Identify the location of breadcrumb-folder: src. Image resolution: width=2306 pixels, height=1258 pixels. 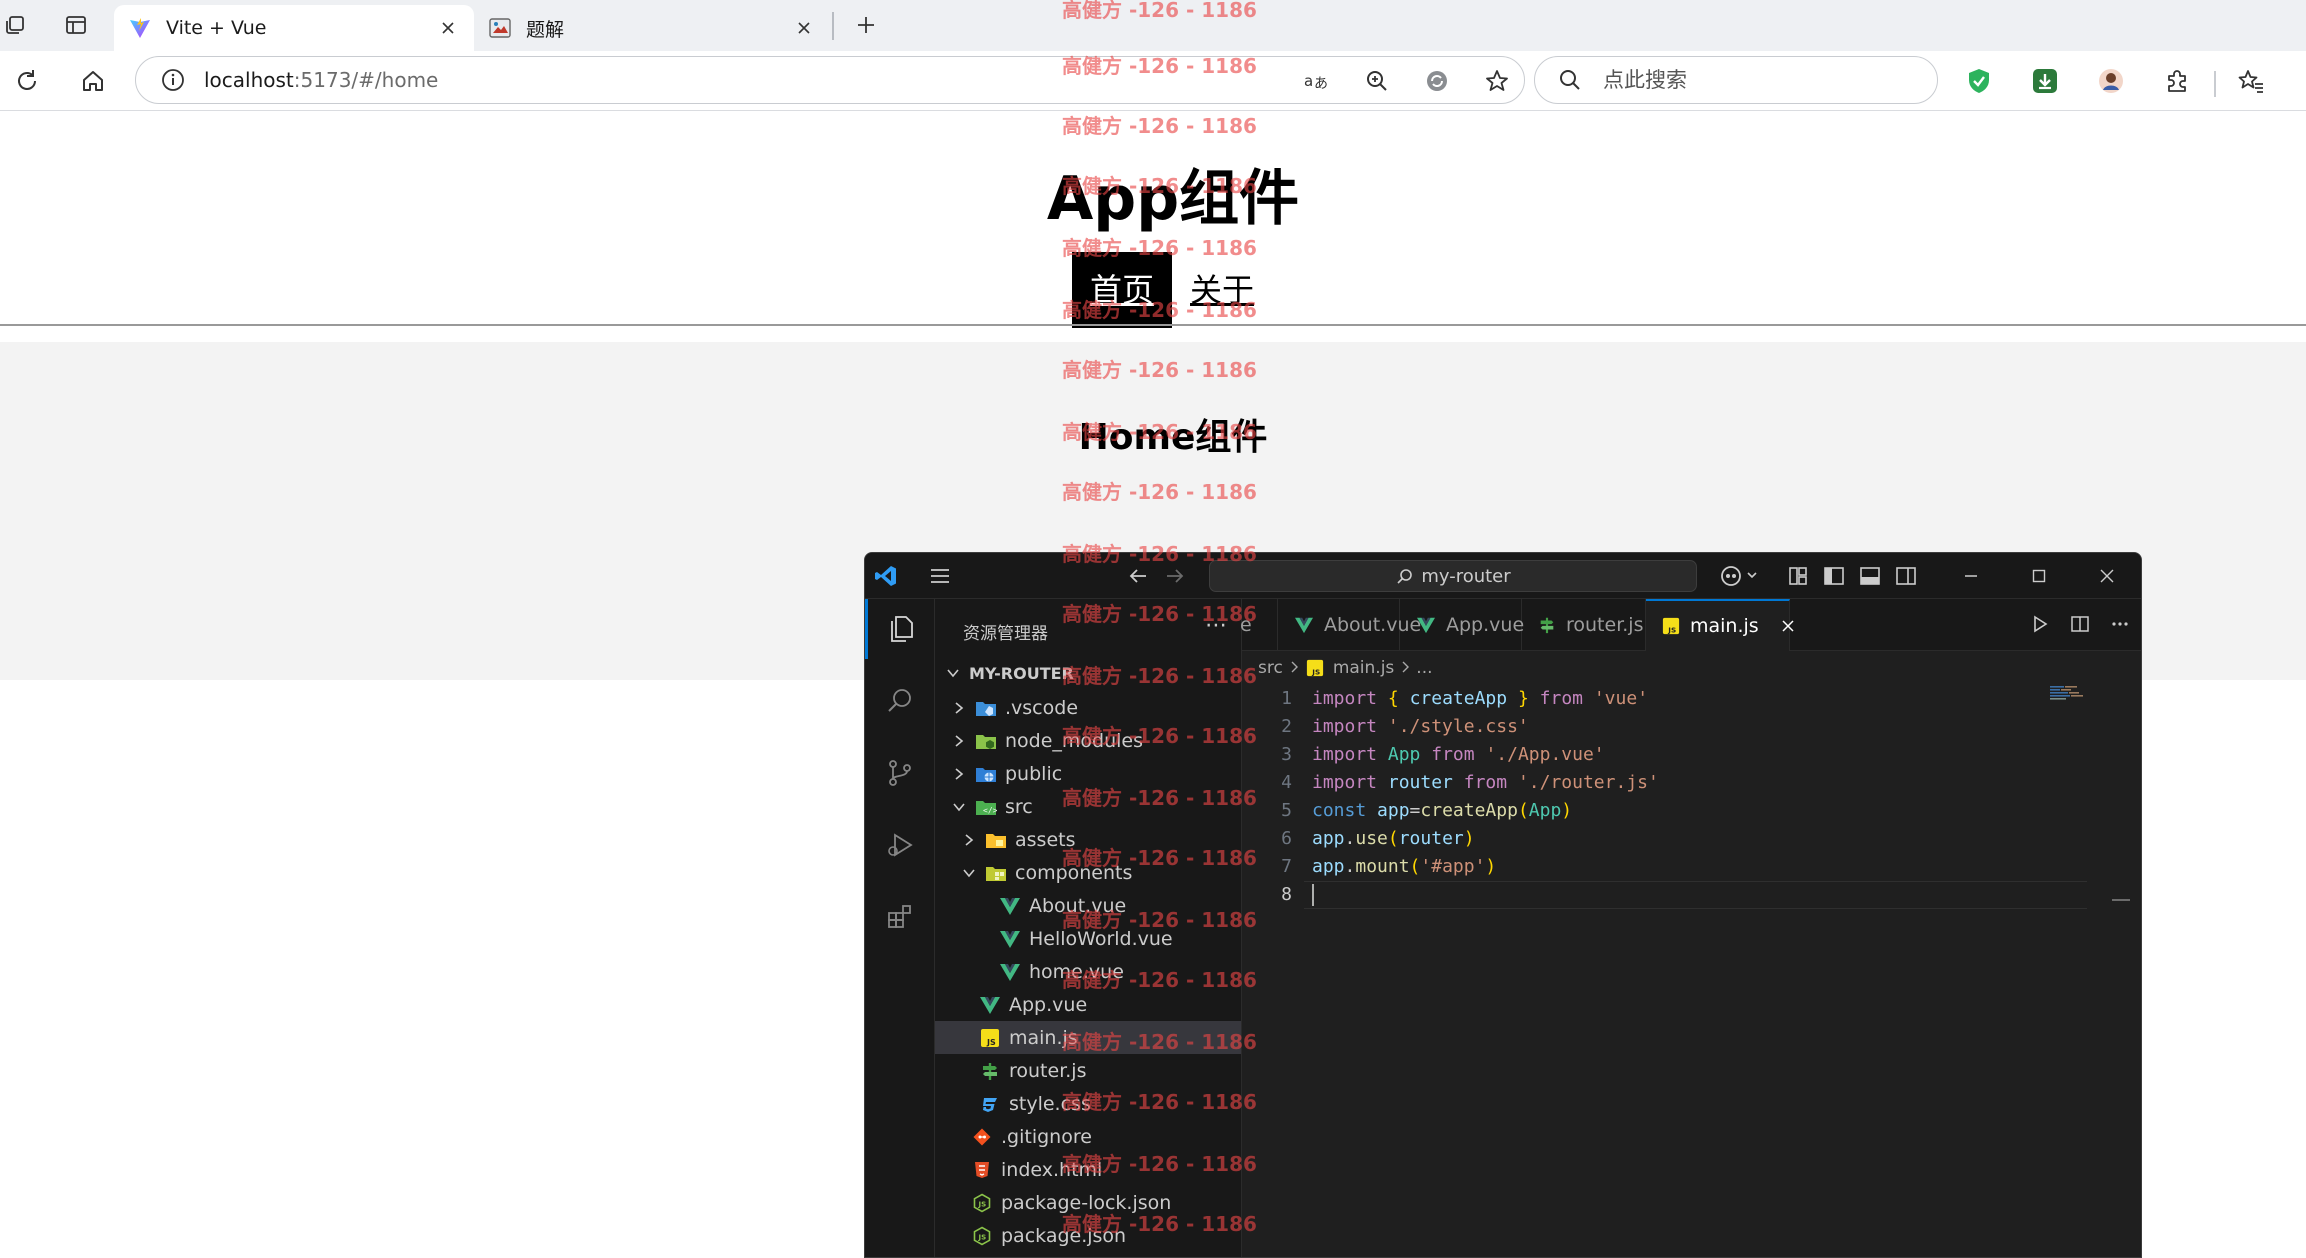
(1270, 668).